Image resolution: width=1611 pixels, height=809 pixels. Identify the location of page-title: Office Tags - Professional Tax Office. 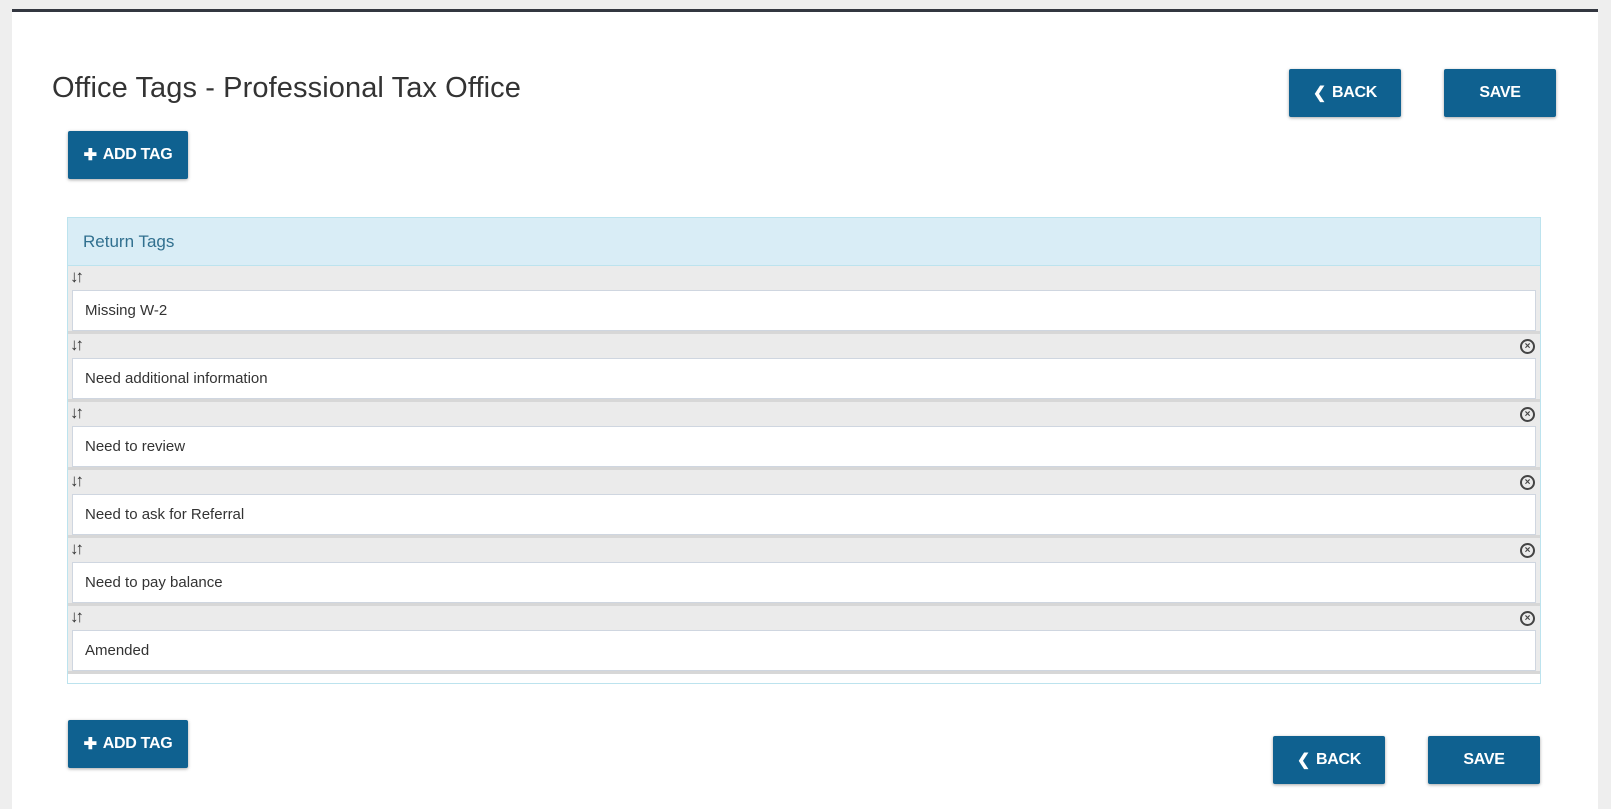
(287, 88).